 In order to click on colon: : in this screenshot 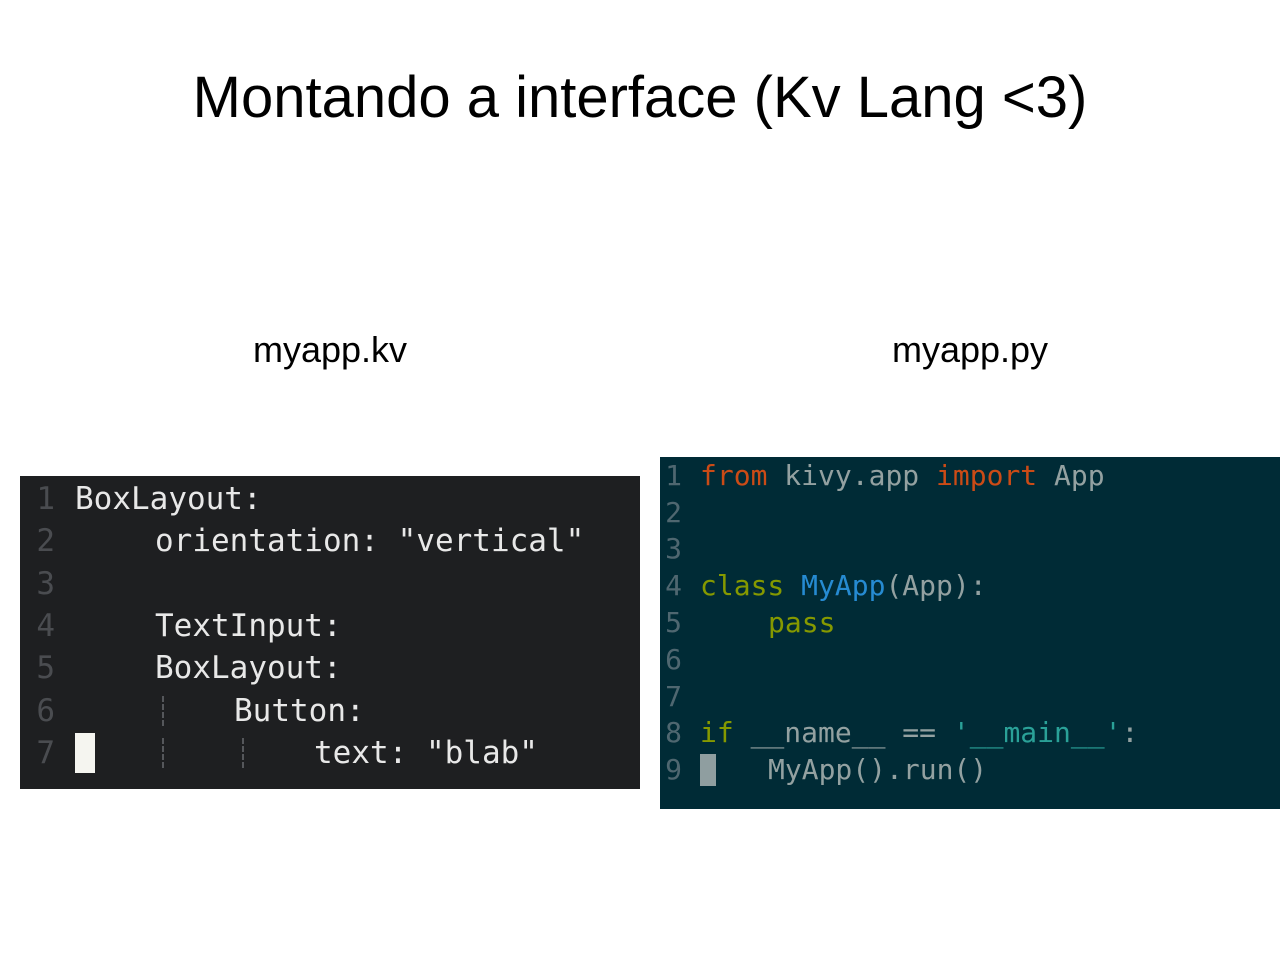, I will do `click(1130, 733)`.